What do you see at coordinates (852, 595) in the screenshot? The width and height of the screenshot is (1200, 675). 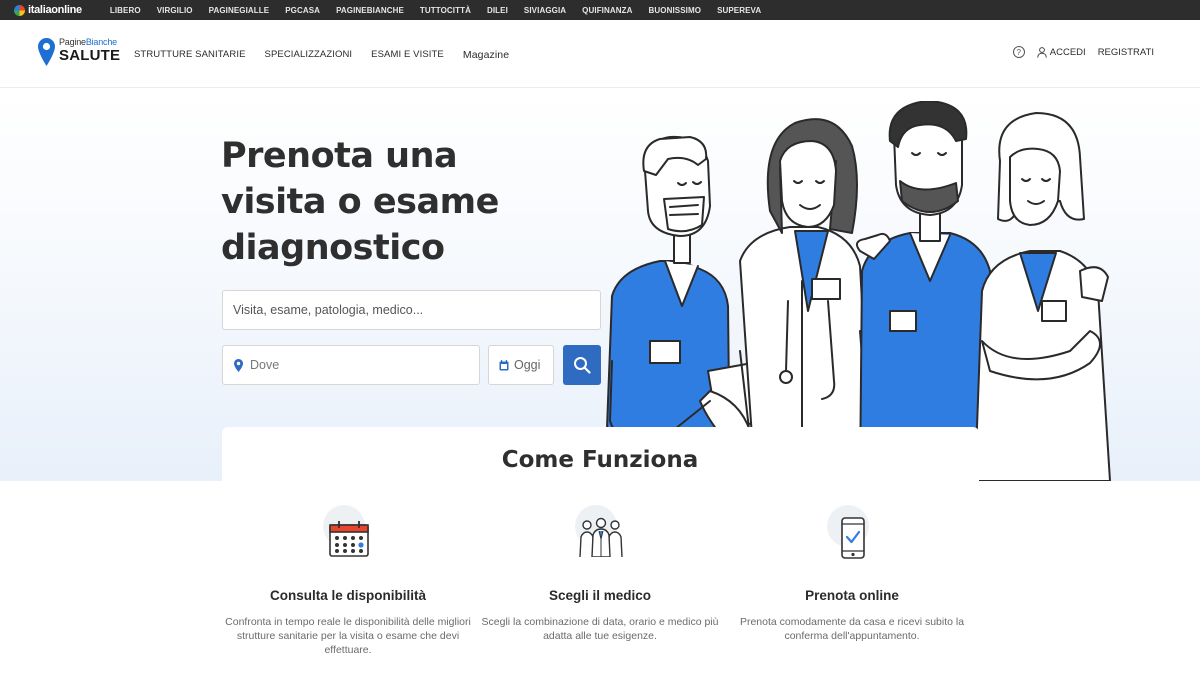 I see `step-title: Prenota online` at bounding box center [852, 595].